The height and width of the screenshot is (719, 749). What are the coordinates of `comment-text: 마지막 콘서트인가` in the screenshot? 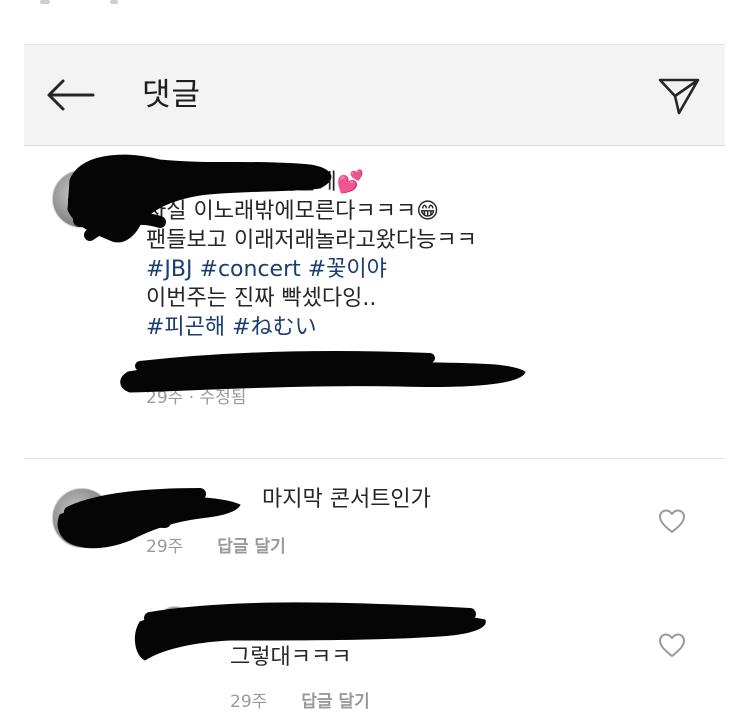 It's located at (346, 499).